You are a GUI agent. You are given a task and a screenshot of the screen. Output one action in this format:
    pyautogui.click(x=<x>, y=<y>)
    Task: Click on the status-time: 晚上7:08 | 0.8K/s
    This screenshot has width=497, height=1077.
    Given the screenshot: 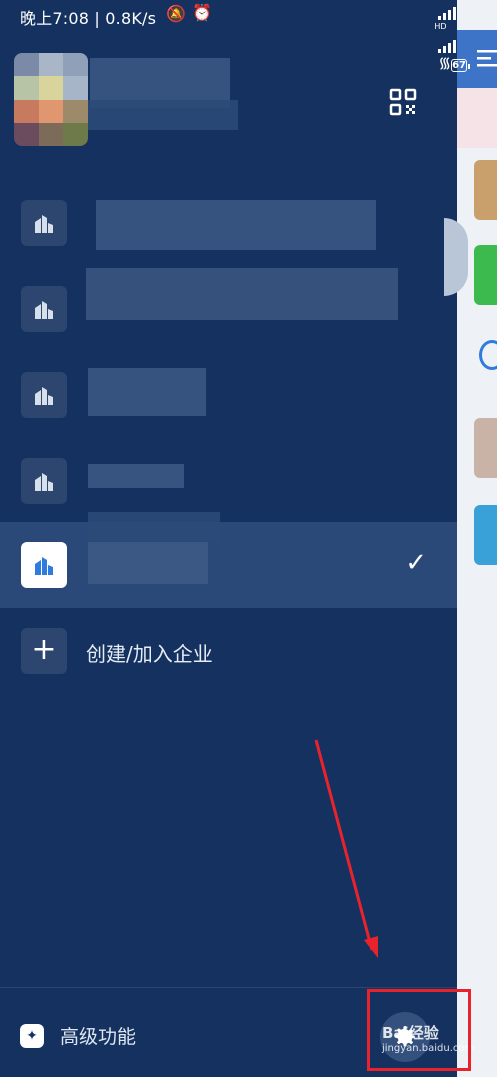 What is the action you would take?
    pyautogui.click(x=88, y=18)
    